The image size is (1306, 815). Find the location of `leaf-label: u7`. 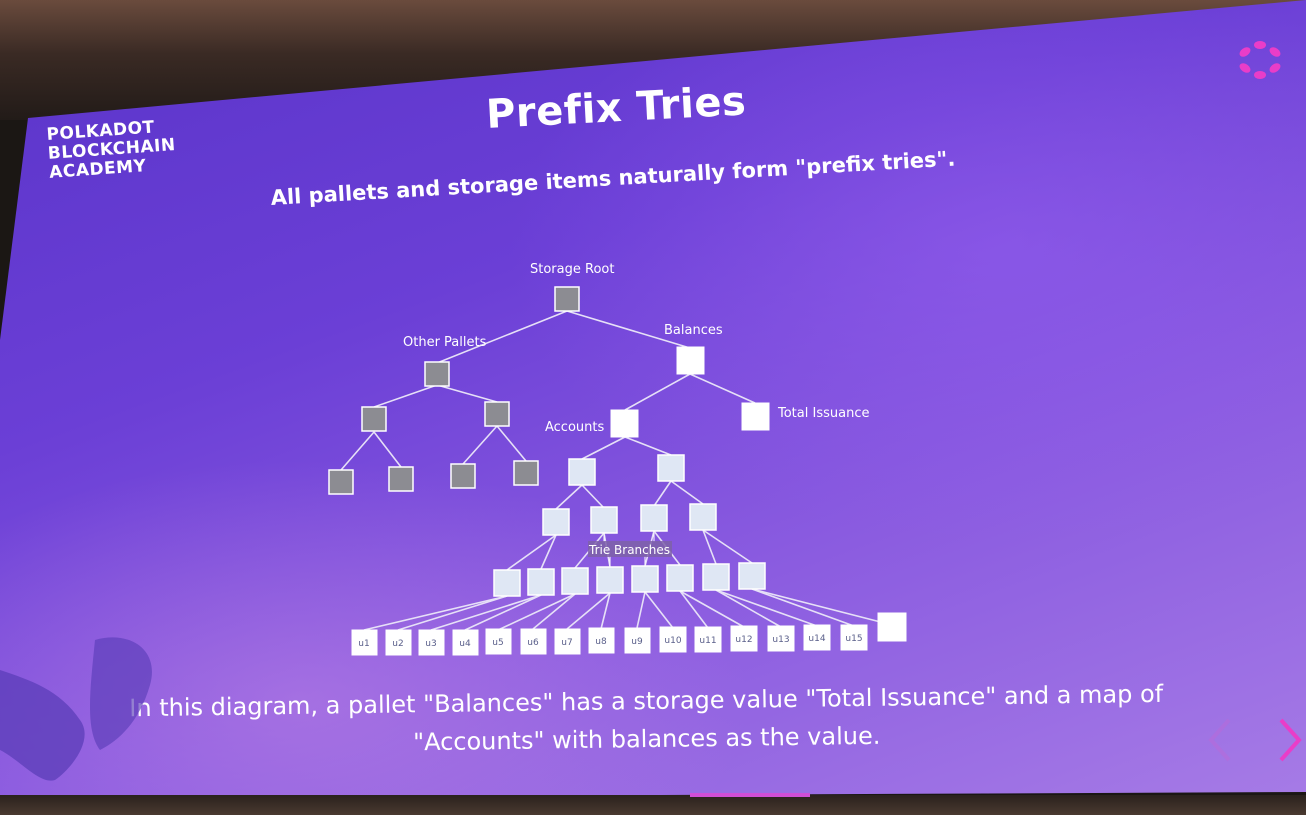

leaf-label: u7 is located at coordinates (566, 643).